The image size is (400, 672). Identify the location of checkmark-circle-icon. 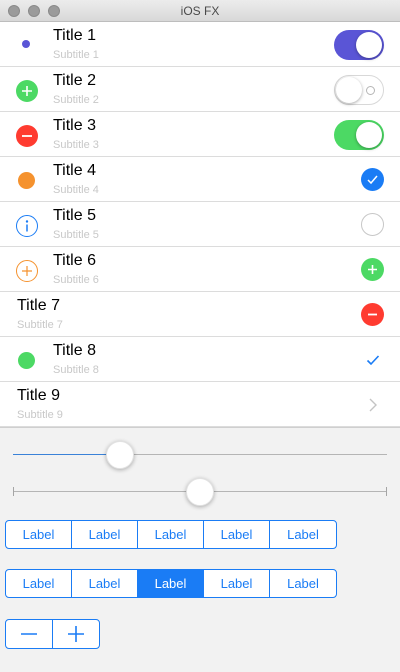
(372, 179).